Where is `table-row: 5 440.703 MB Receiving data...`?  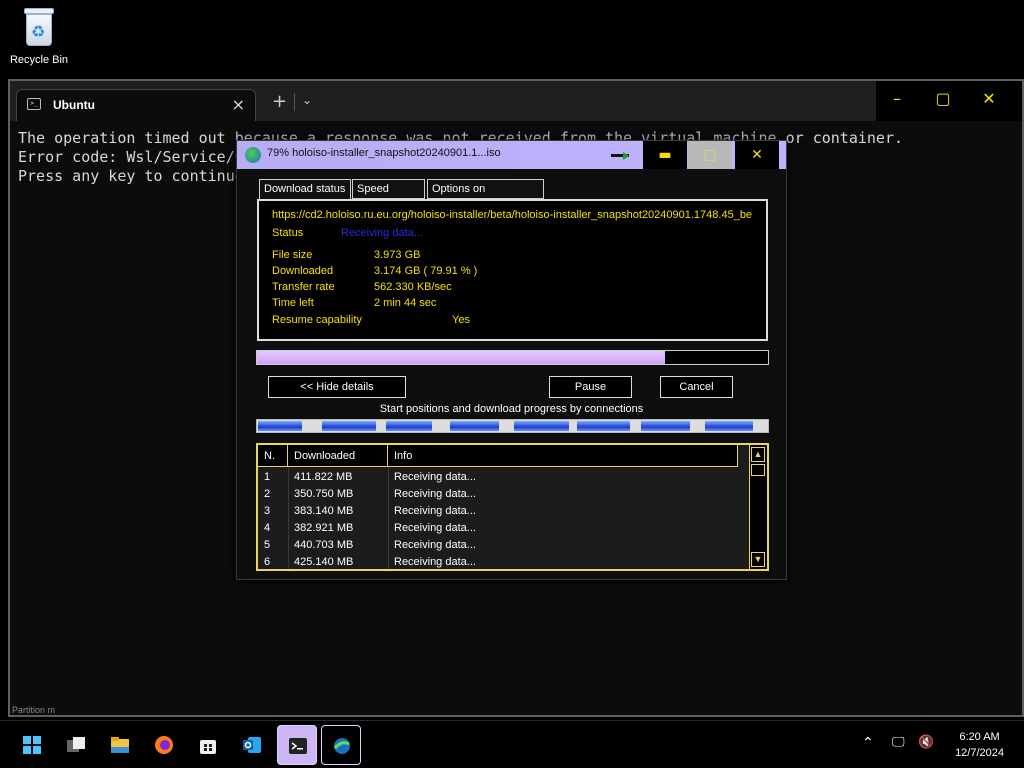 table-row: 5 440.703 MB Receiving data... is located at coordinates (498, 545).